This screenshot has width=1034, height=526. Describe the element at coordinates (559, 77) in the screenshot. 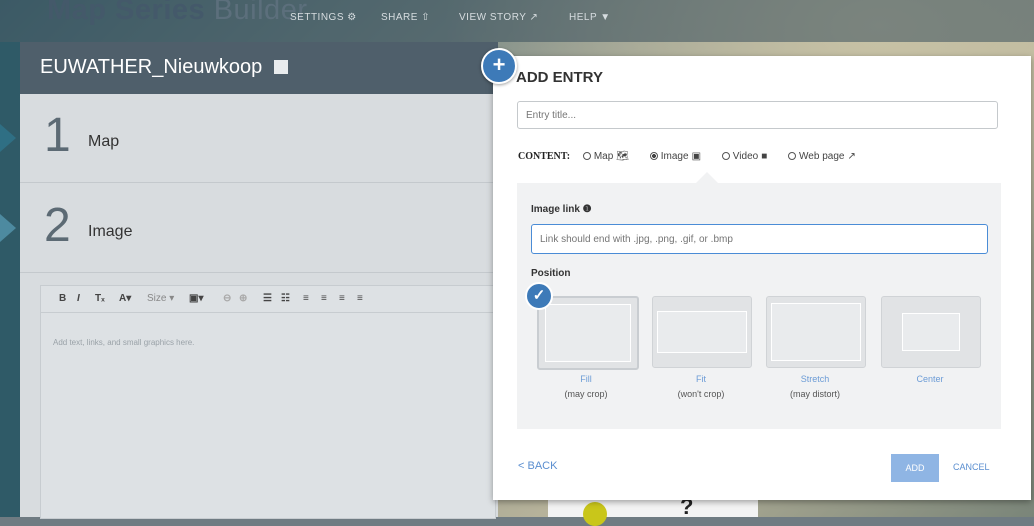

I see `dialog-title: ADD ENTRY` at that location.